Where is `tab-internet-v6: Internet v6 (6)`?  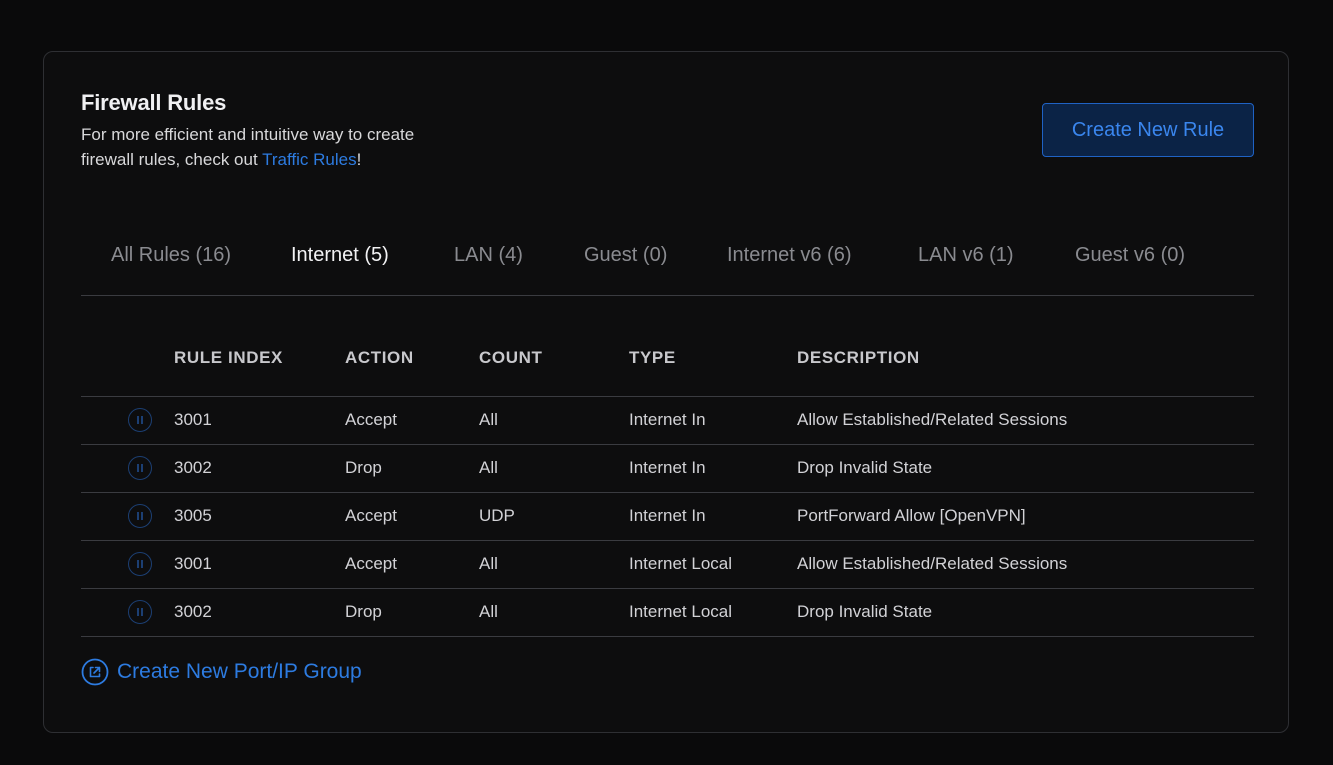
tab-internet-v6: Internet v6 (6) is located at coordinates (789, 255).